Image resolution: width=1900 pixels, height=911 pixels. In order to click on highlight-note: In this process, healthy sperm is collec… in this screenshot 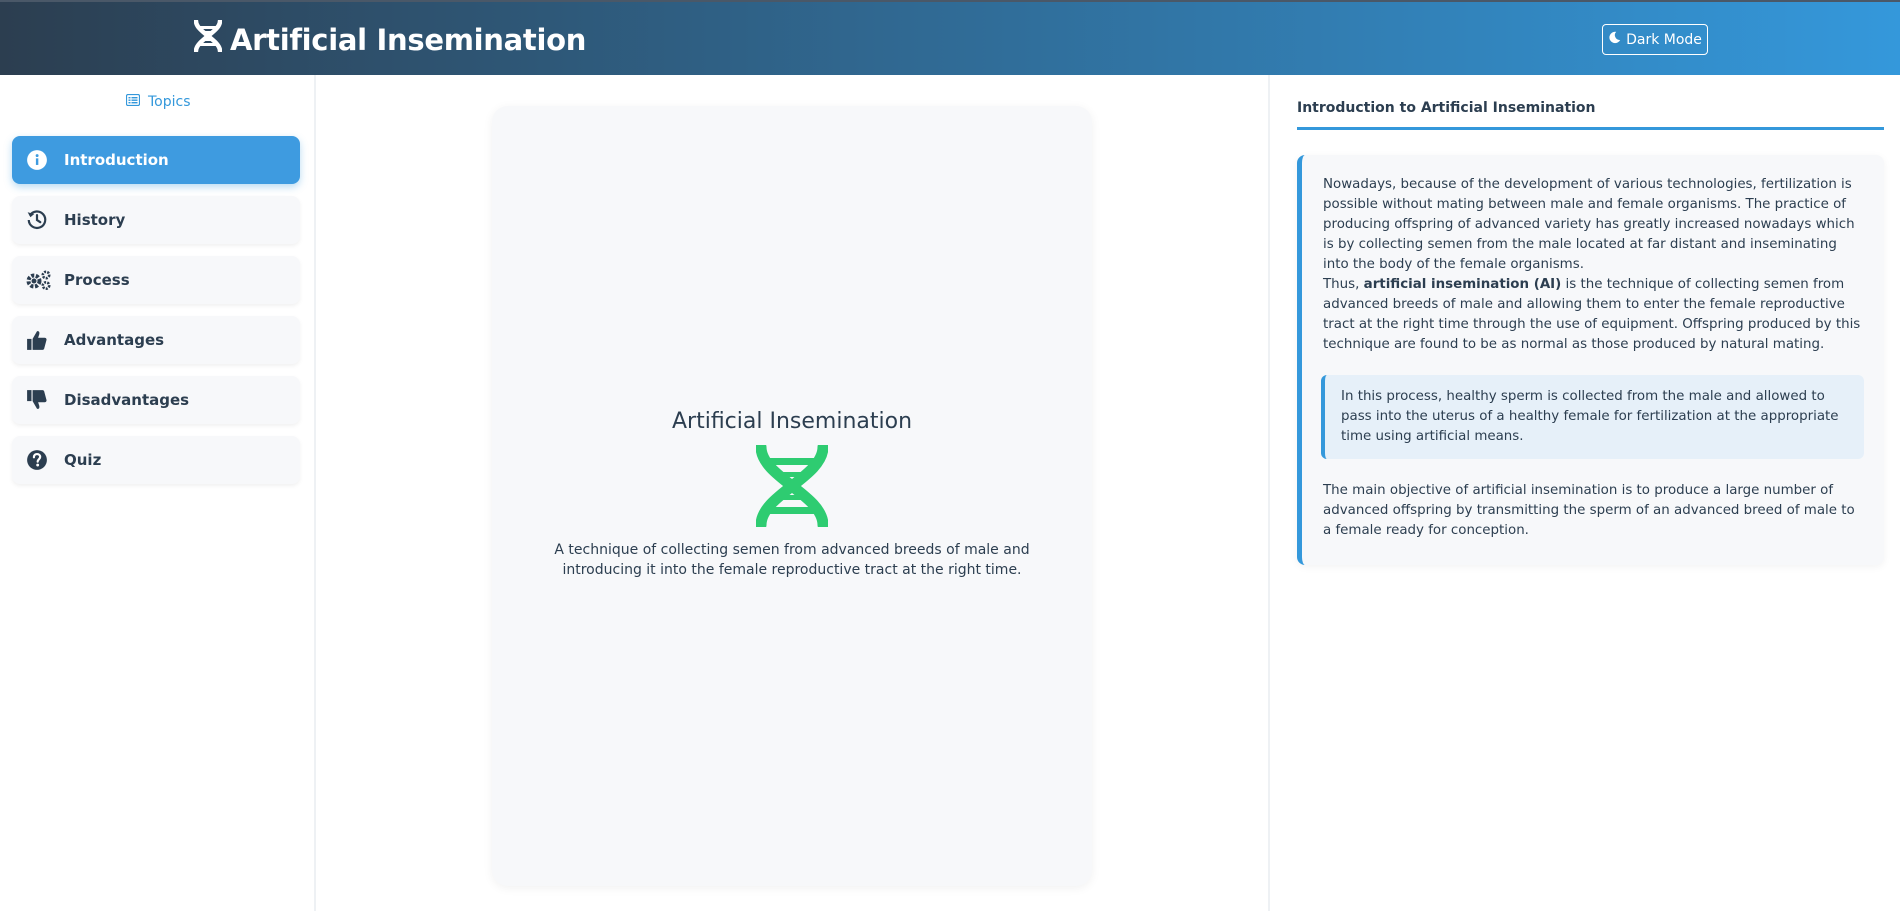, I will do `click(1592, 417)`.